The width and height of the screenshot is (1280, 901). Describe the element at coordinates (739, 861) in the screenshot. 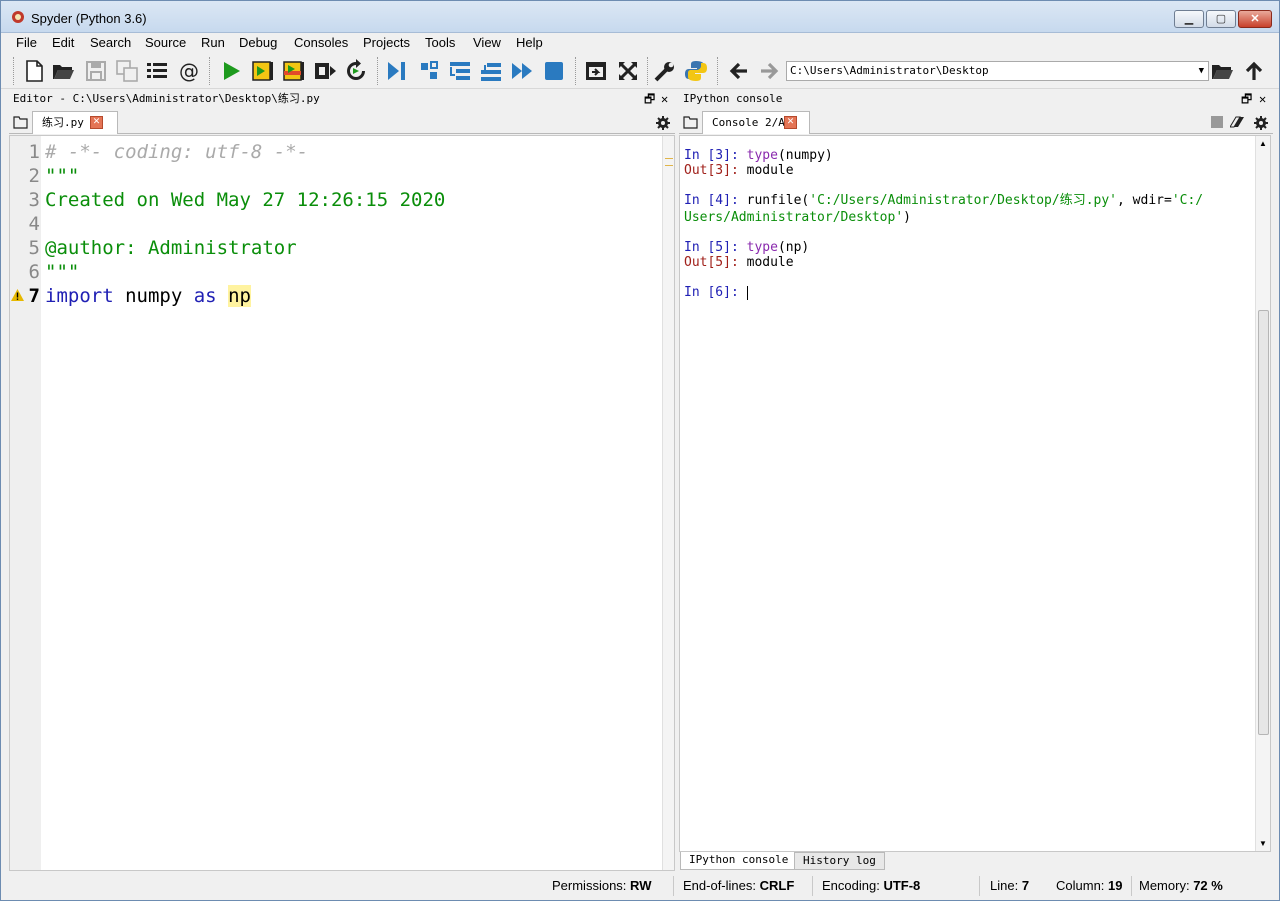

I see `tab-ipython-console: IPython console` at that location.